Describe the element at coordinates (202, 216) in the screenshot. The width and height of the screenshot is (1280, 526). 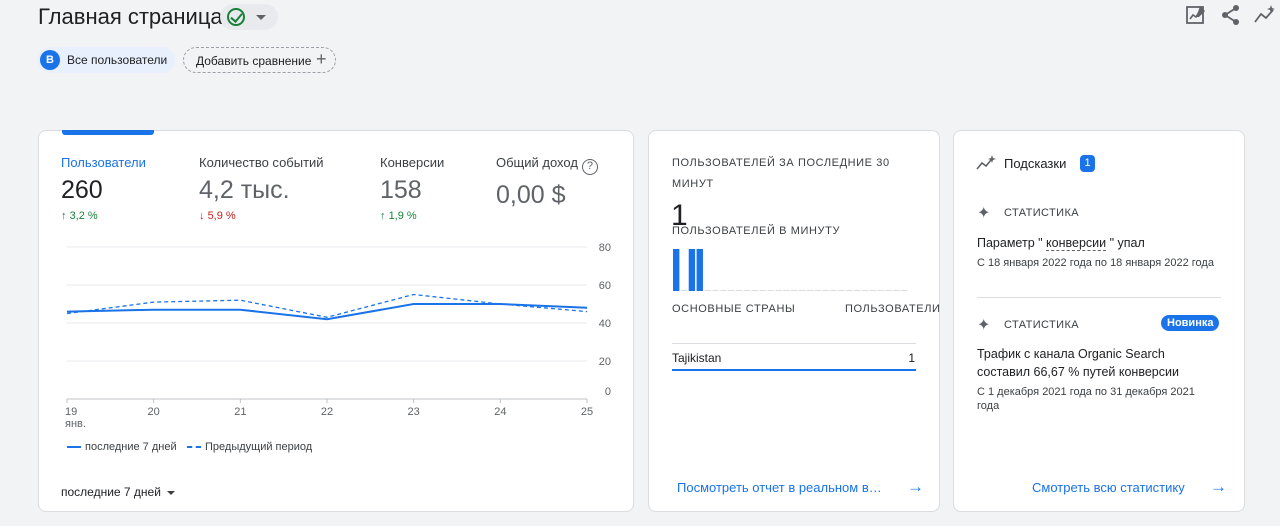
I see `arrow-down-icon: ↓` at that location.